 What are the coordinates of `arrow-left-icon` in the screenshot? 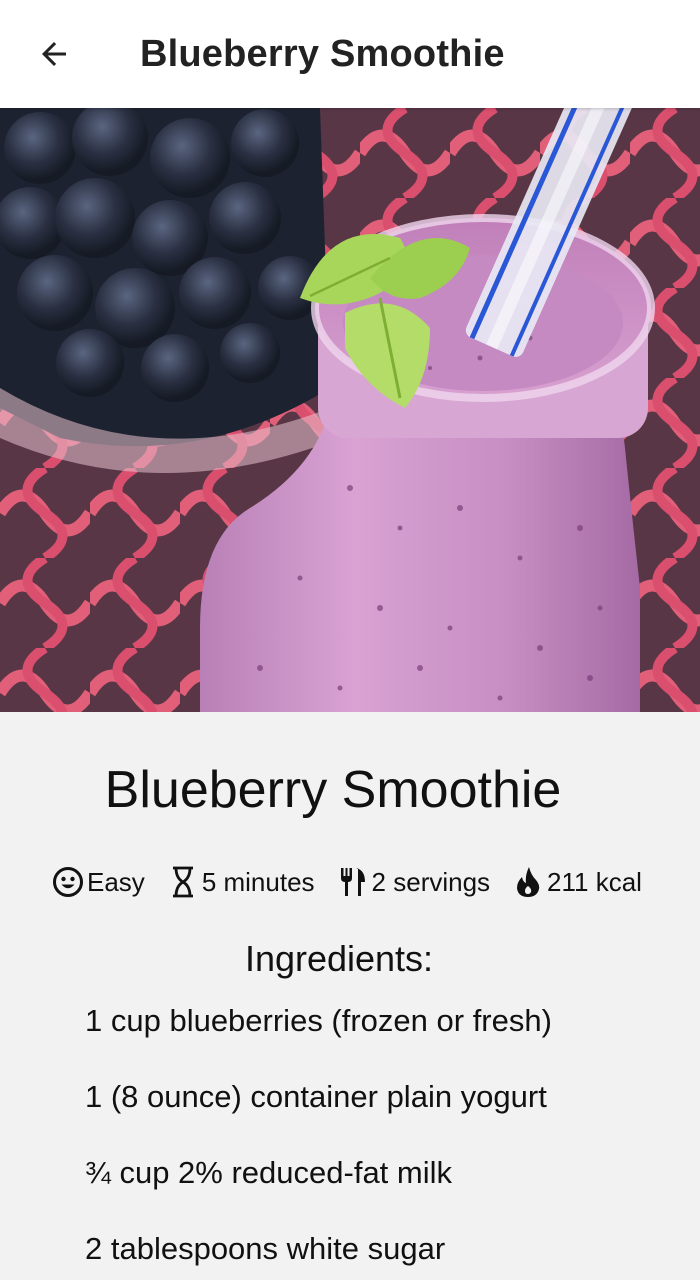 It's located at (54, 54).